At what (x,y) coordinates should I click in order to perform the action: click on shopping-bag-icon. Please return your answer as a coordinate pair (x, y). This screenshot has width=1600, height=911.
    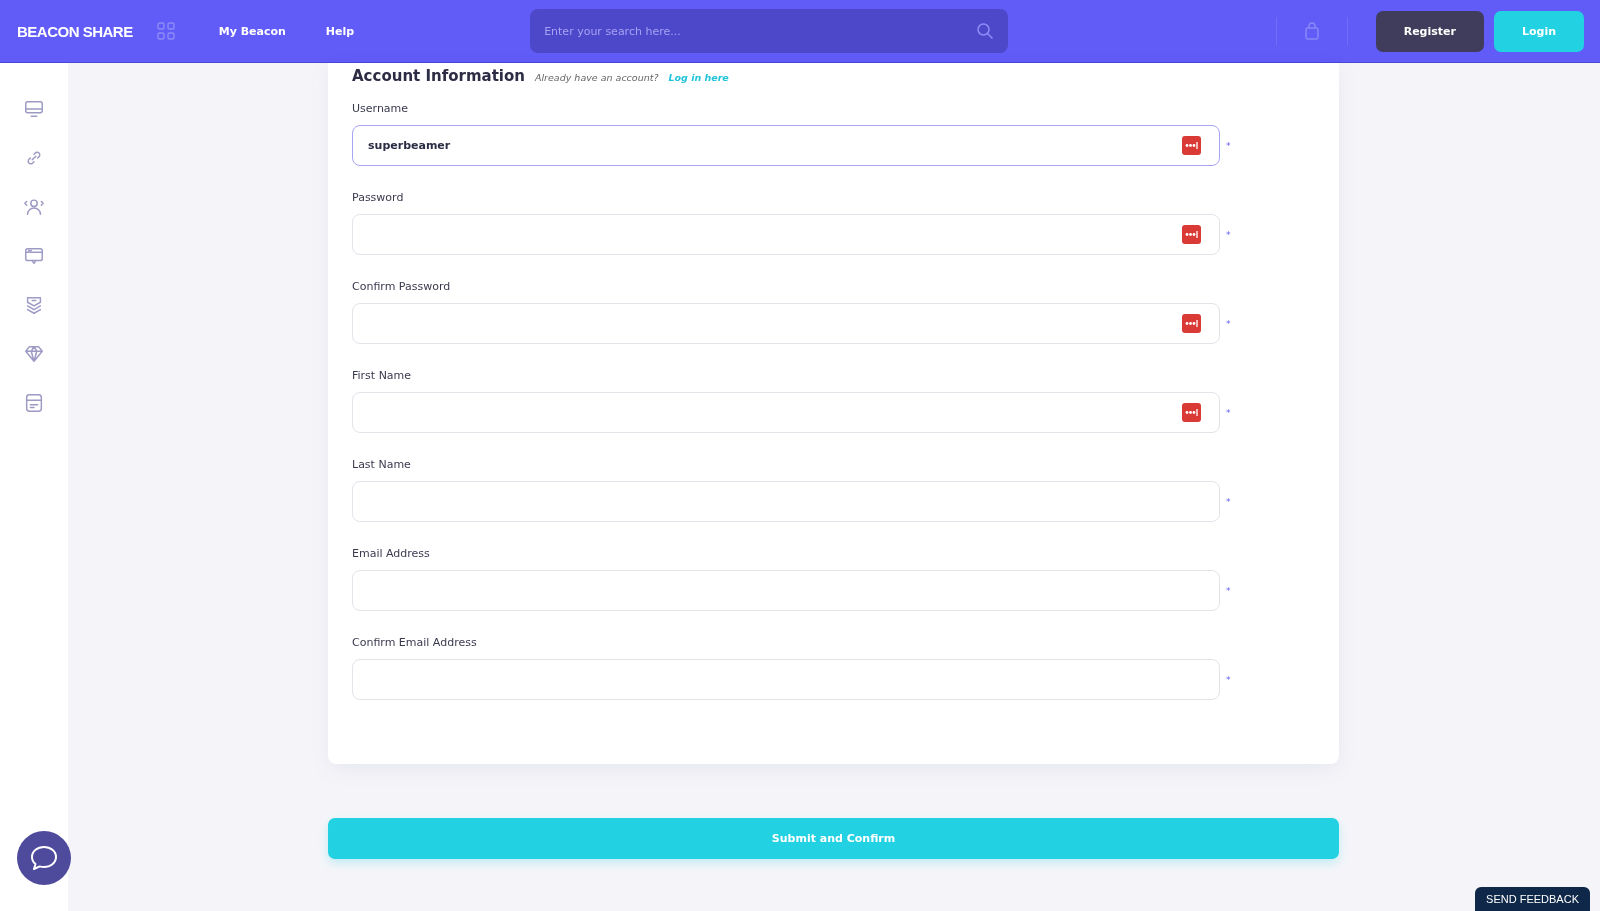
    Looking at the image, I should click on (1311, 31).